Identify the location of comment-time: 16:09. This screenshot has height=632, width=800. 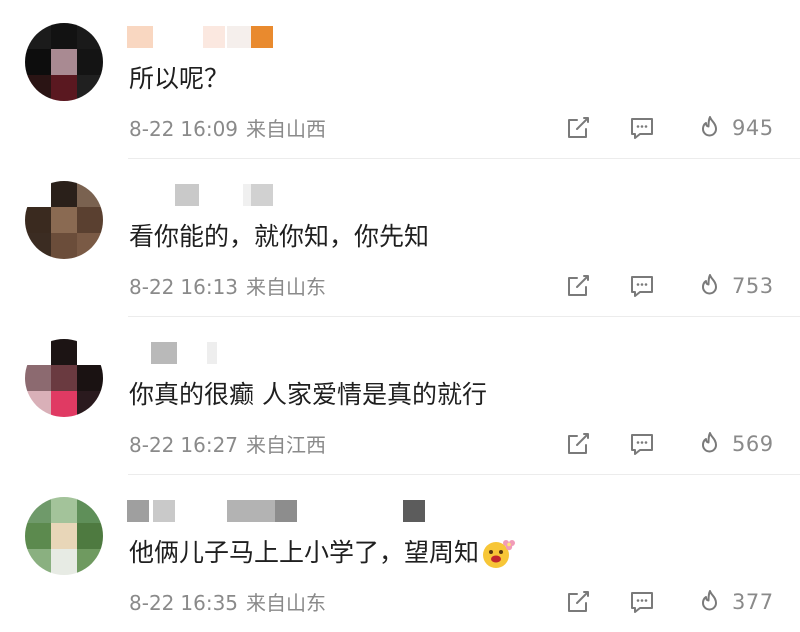
(209, 129).